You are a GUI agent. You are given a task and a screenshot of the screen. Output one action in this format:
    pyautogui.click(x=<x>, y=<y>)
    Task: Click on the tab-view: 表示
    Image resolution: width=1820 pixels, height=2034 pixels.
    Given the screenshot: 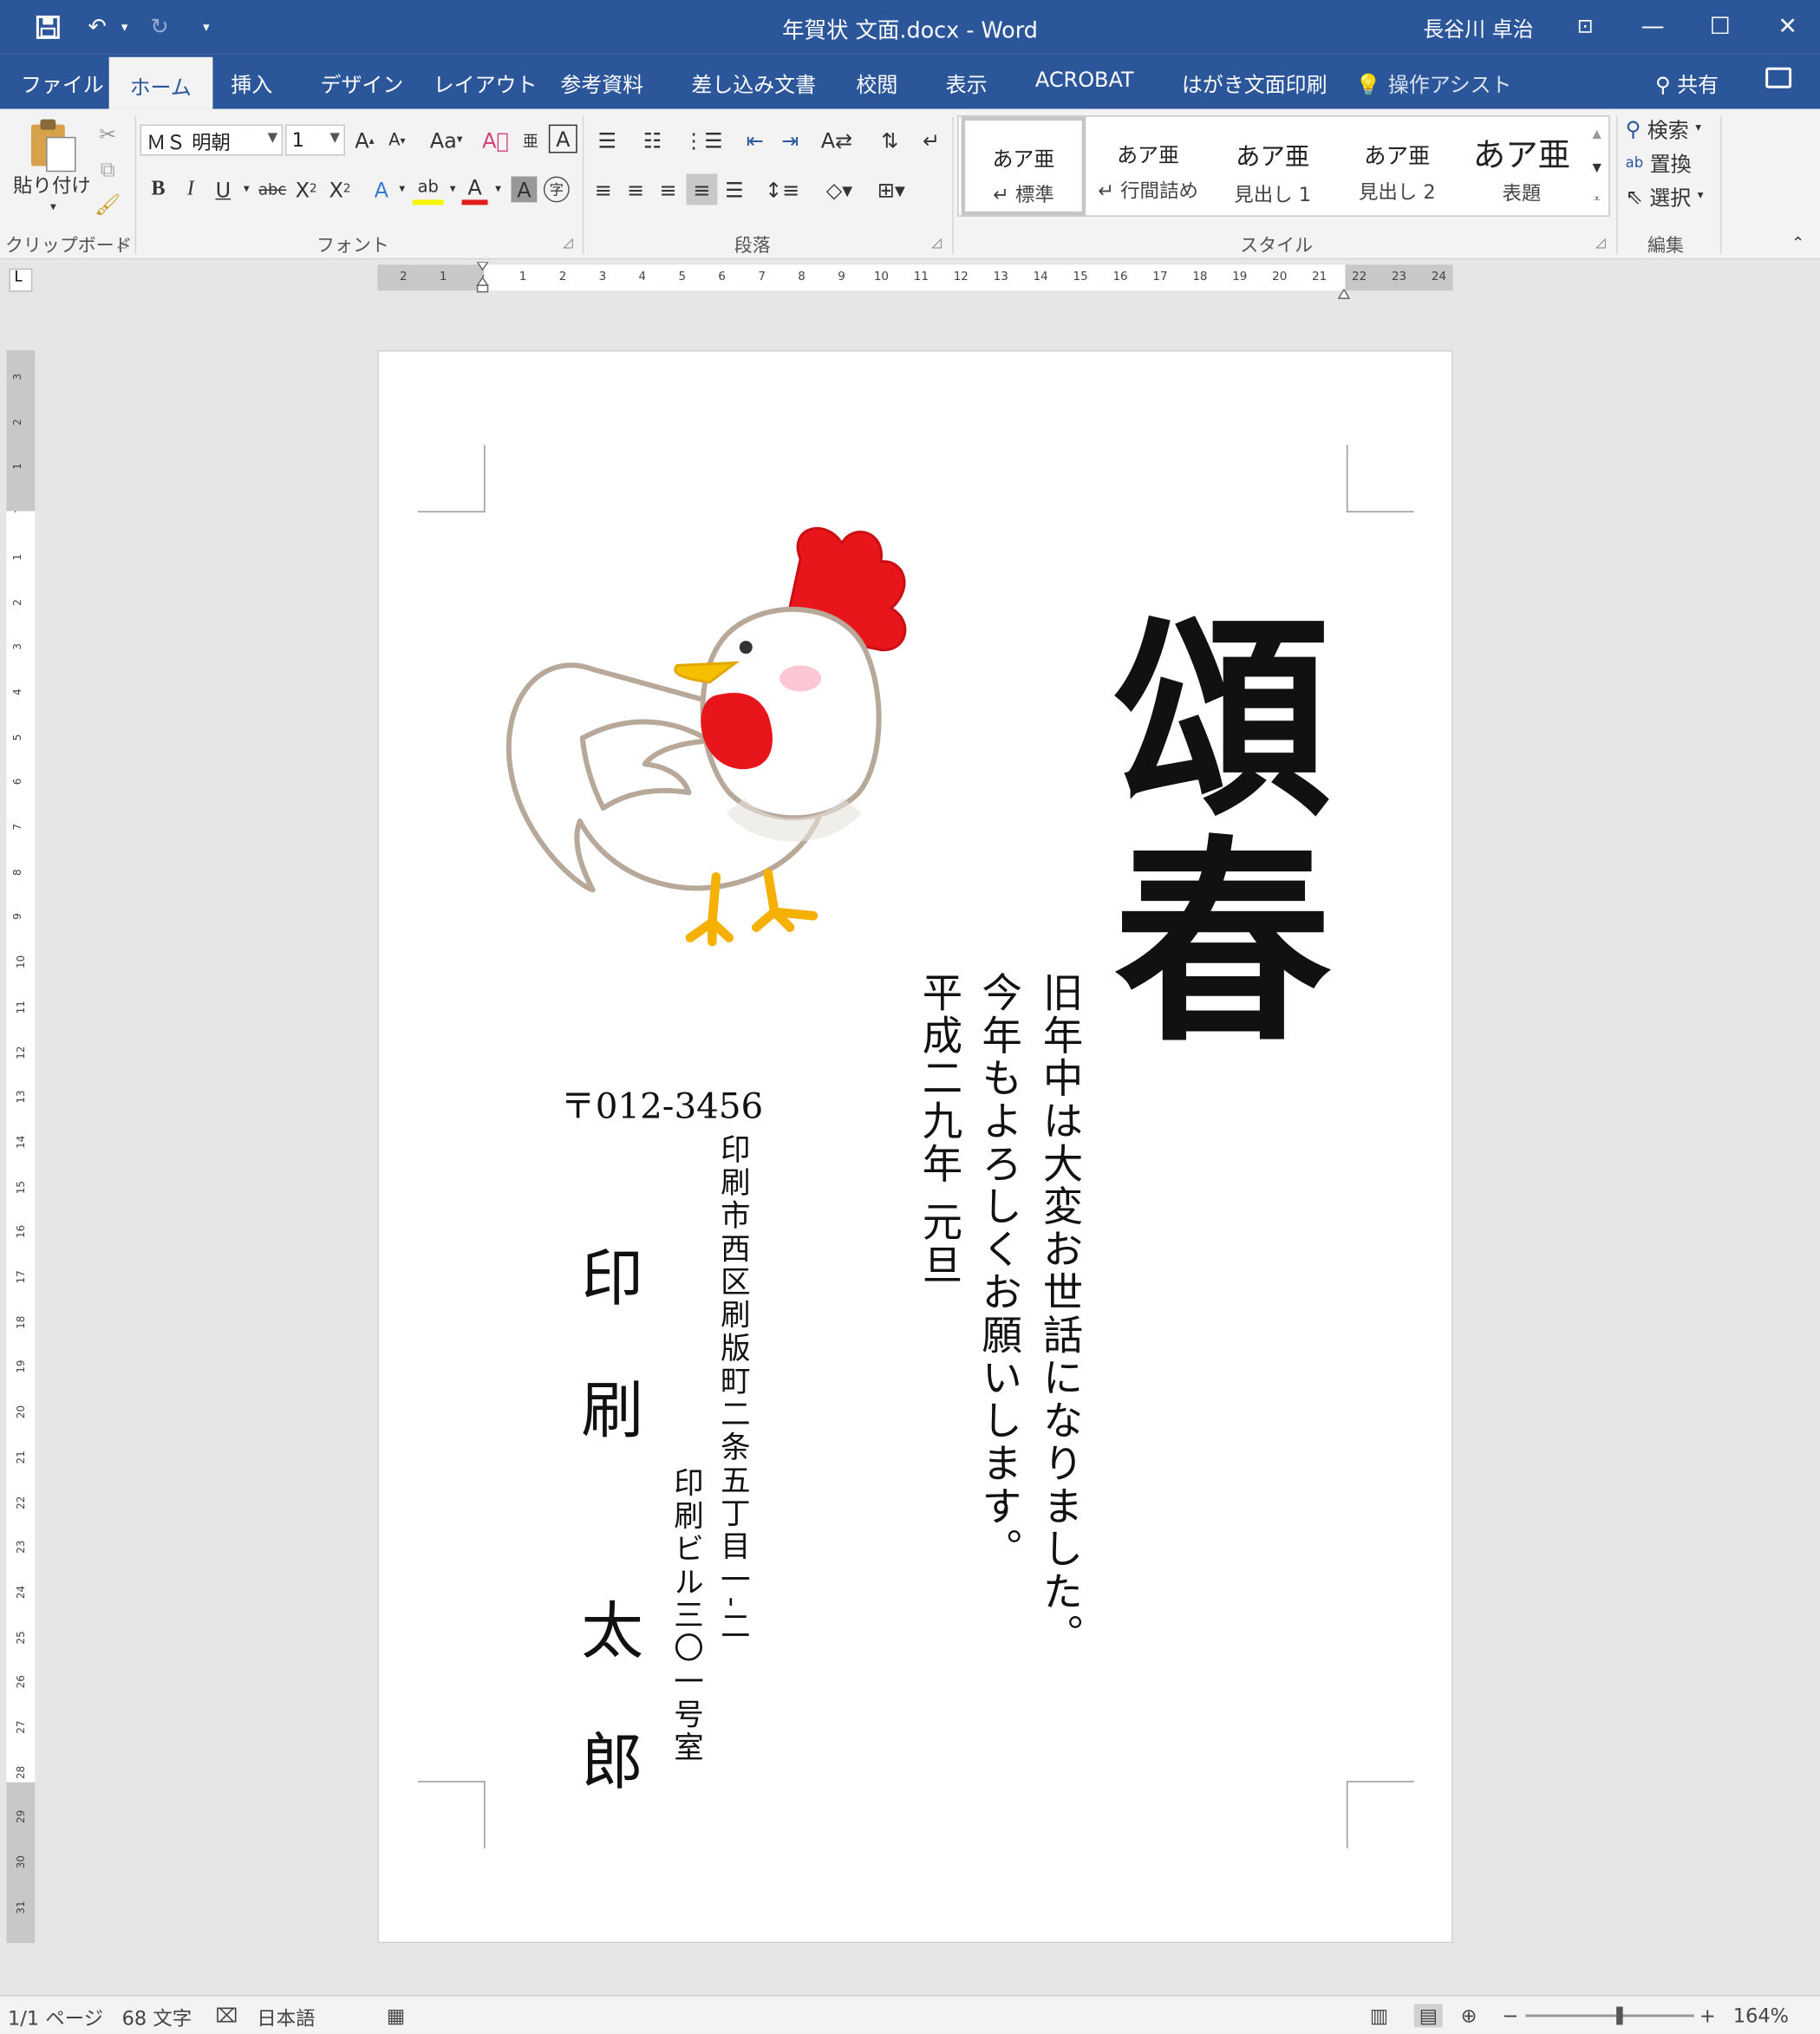 What is the action you would take?
    pyautogui.click(x=967, y=83)
    